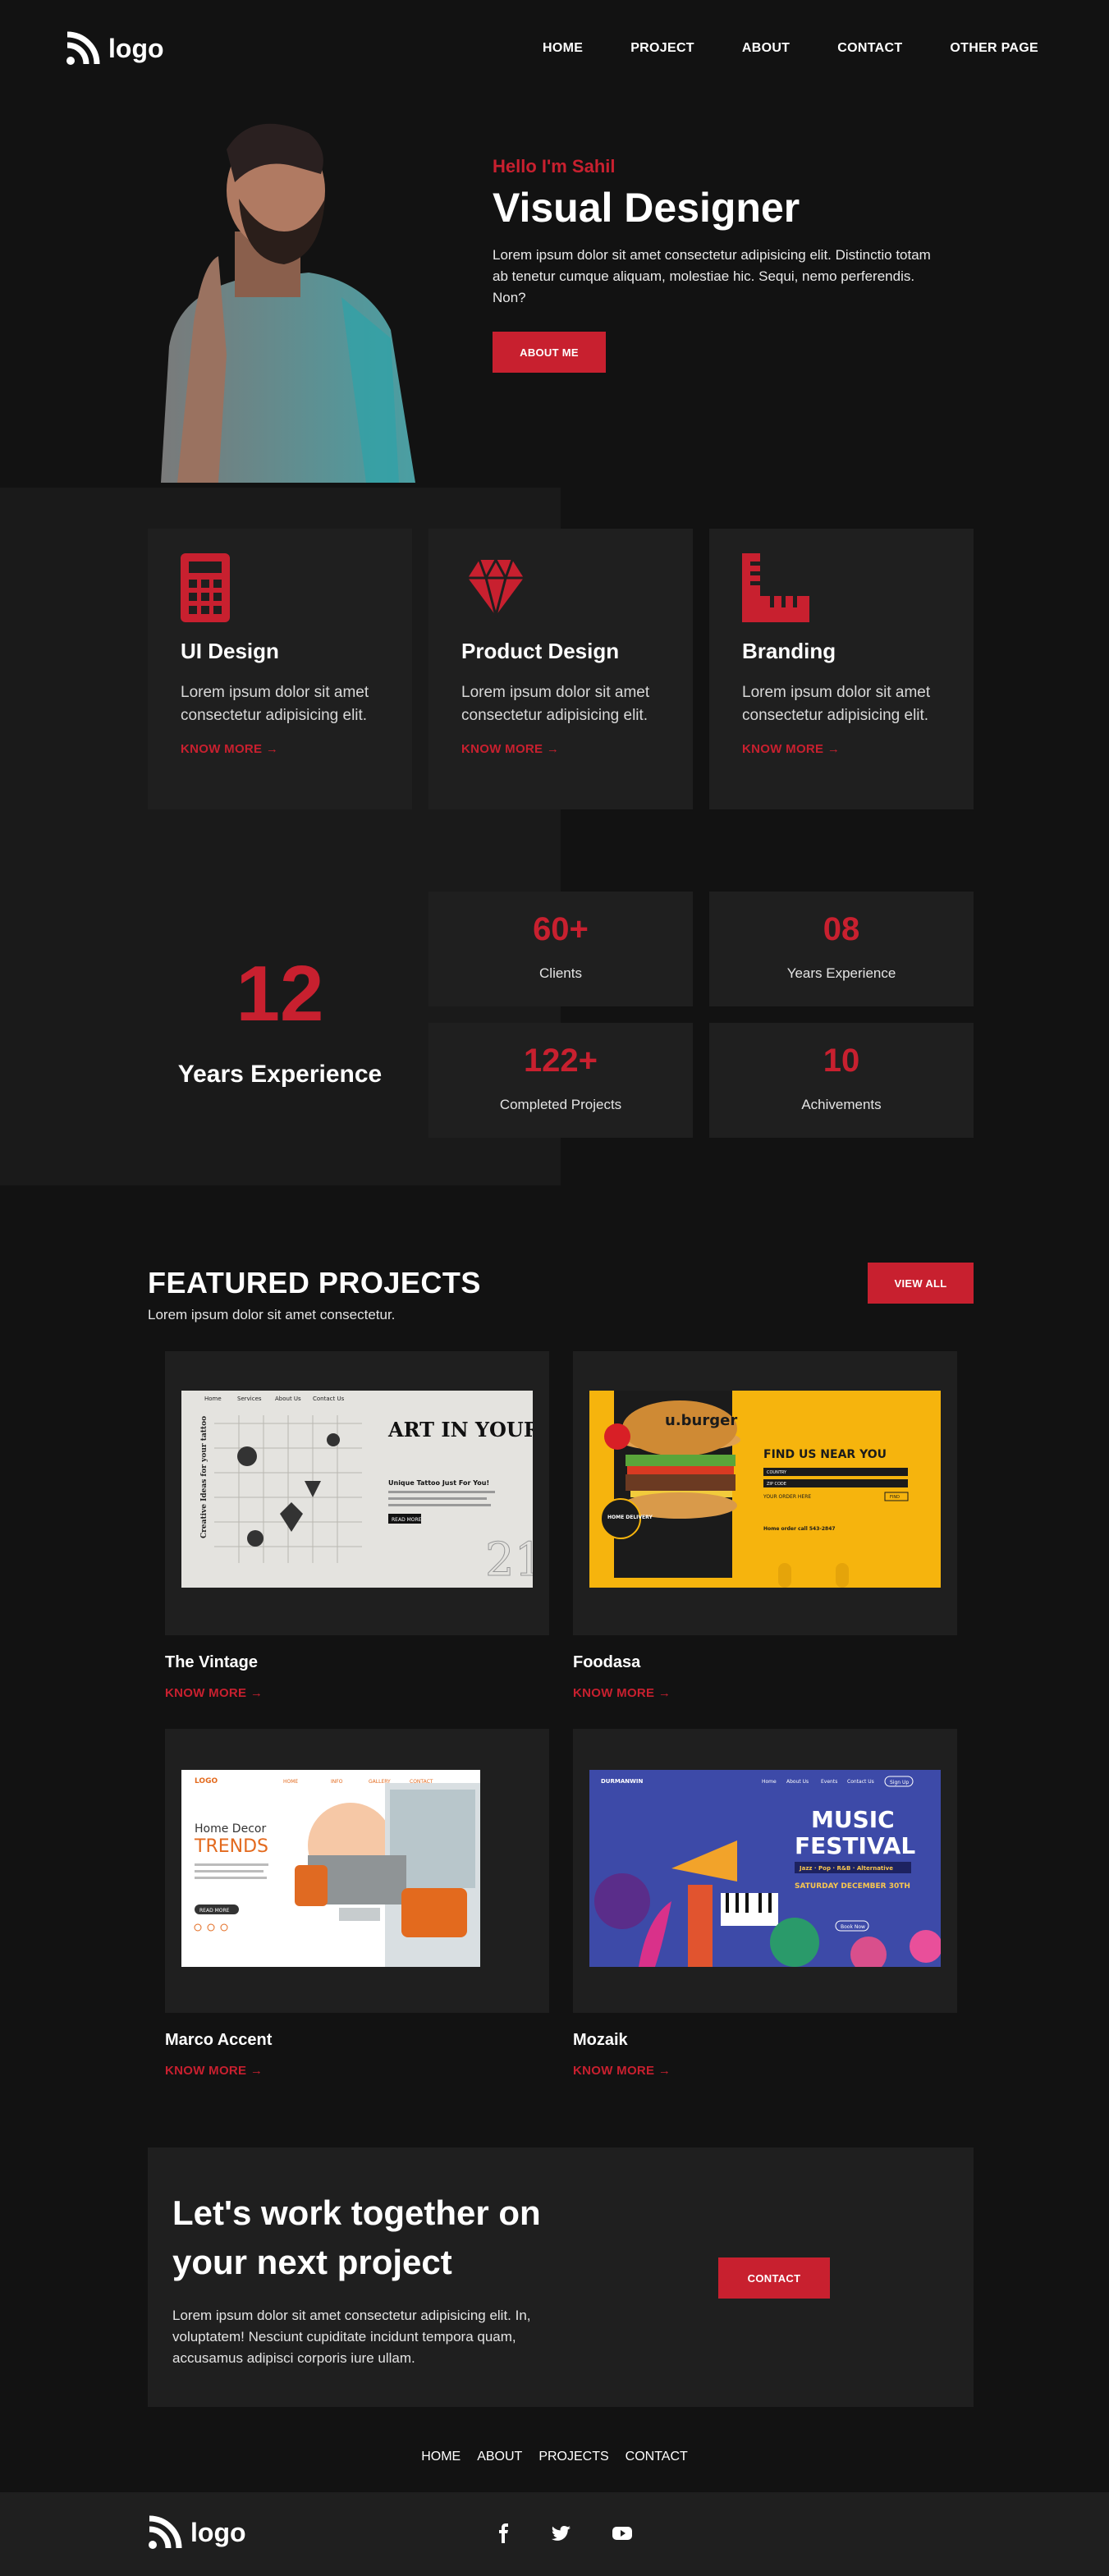 Image resolution: width=1109 pixels, height=2576 pixels. Describe the element at coordinates (841, 1104) in the screenshot. I see `stat-label: Achivements` at that location.